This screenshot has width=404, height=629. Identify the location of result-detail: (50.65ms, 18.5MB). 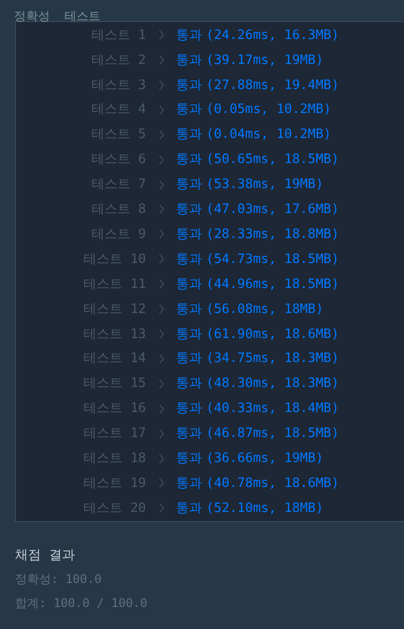
(273, 160).